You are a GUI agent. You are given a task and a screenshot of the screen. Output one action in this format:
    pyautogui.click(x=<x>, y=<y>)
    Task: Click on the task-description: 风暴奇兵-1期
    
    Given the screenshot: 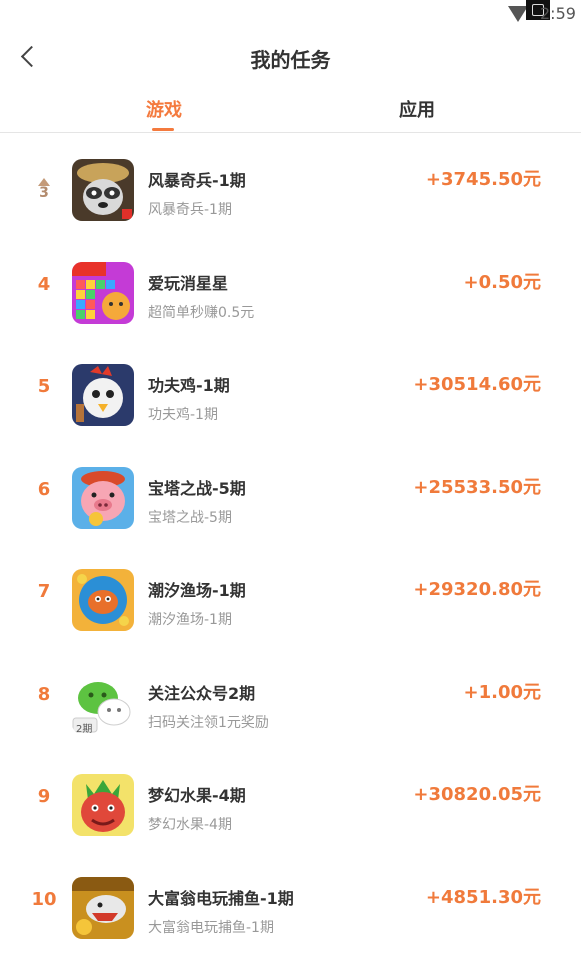 What is the action you would take?
    pyautogui.click(x=190, y=209)
    